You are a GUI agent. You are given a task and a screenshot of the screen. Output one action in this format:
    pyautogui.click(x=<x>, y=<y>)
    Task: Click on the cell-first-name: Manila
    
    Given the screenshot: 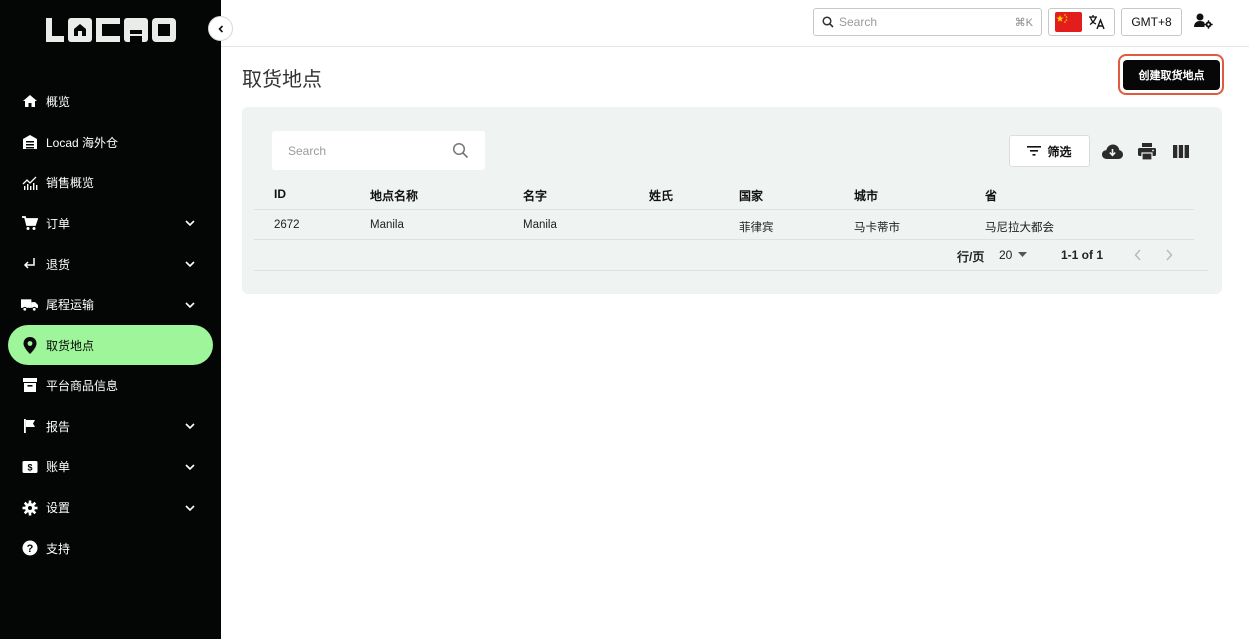 What is the action you would take?
    pyautogui.click(x=540, y=225)
    